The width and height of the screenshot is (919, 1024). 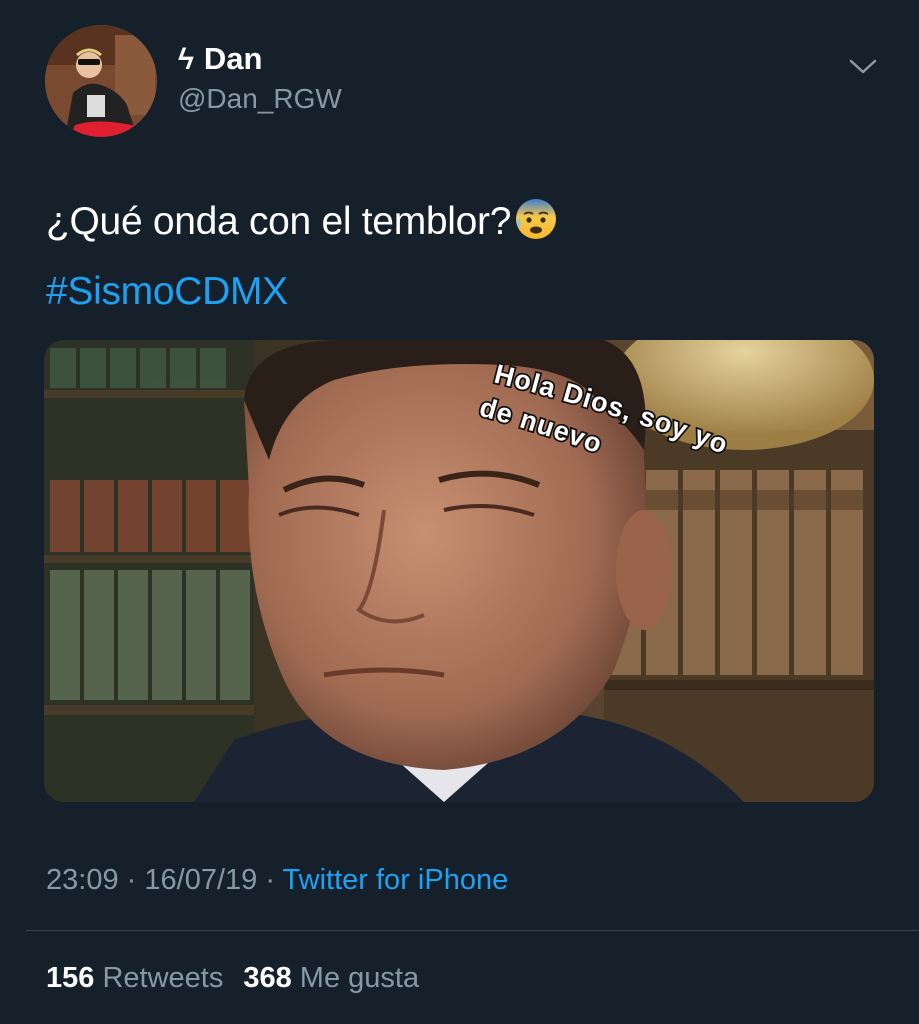 I want to click on divider, so click(x=472, y=930).